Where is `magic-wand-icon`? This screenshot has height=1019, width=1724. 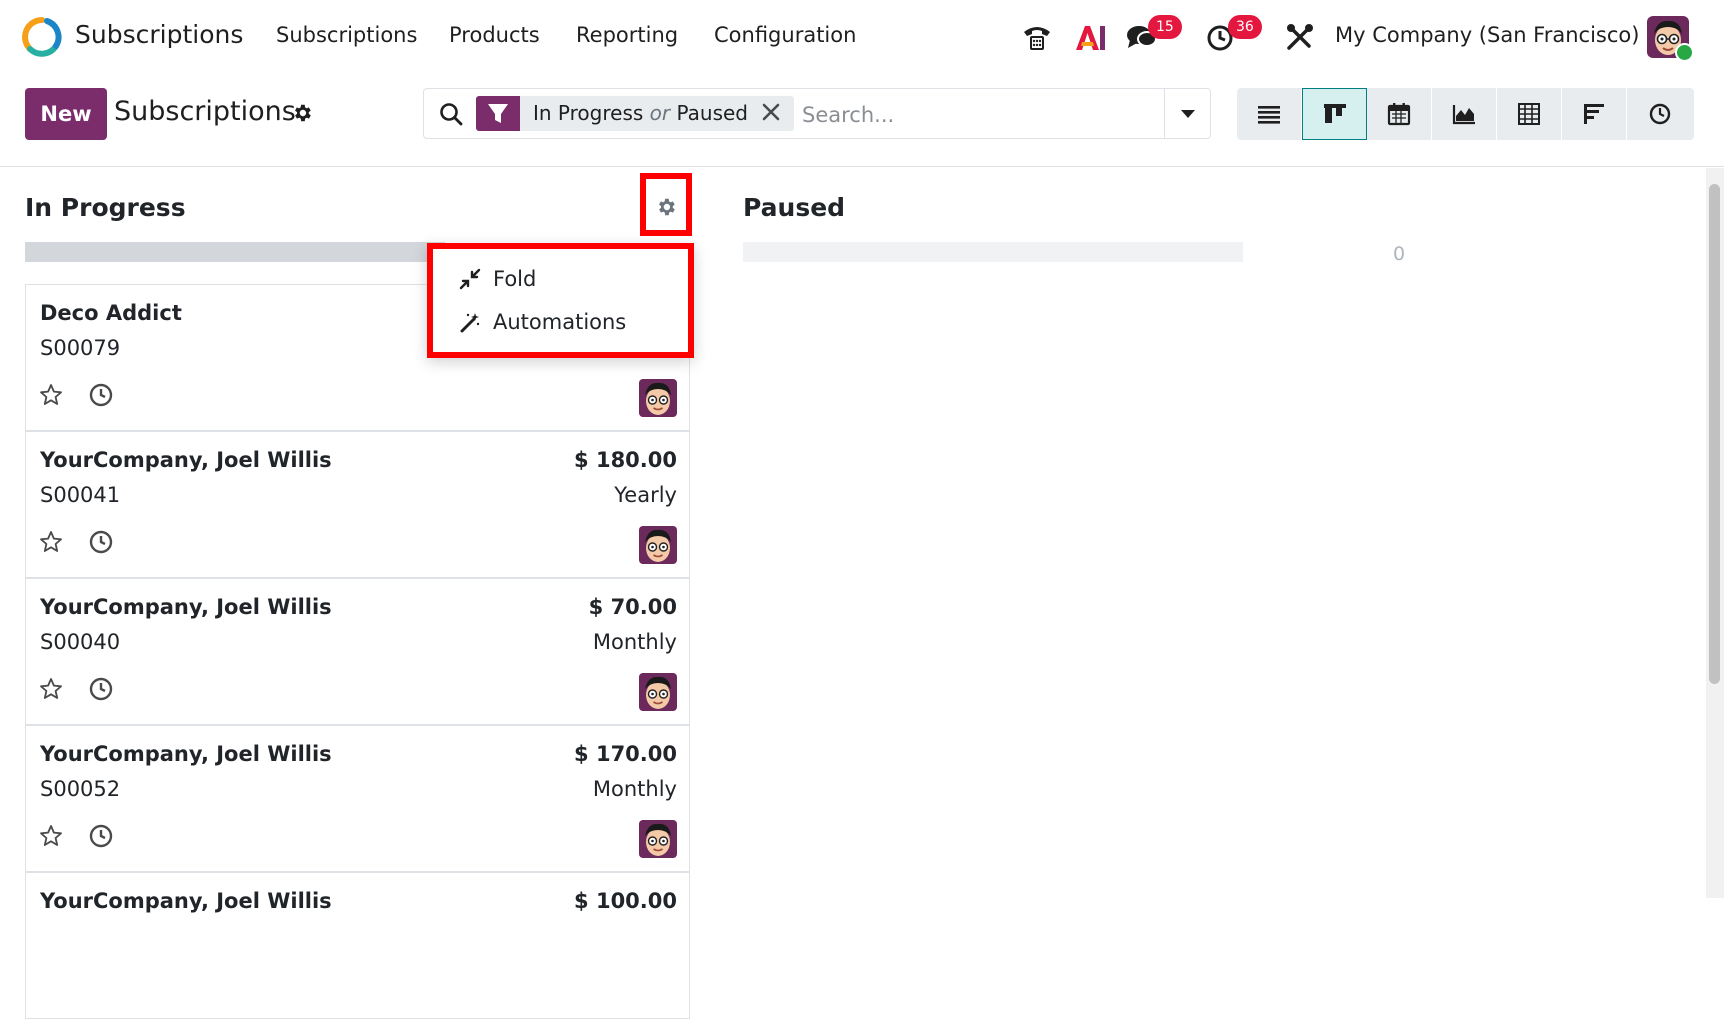
magic-wand-icon is located at coordinates (470, 322).